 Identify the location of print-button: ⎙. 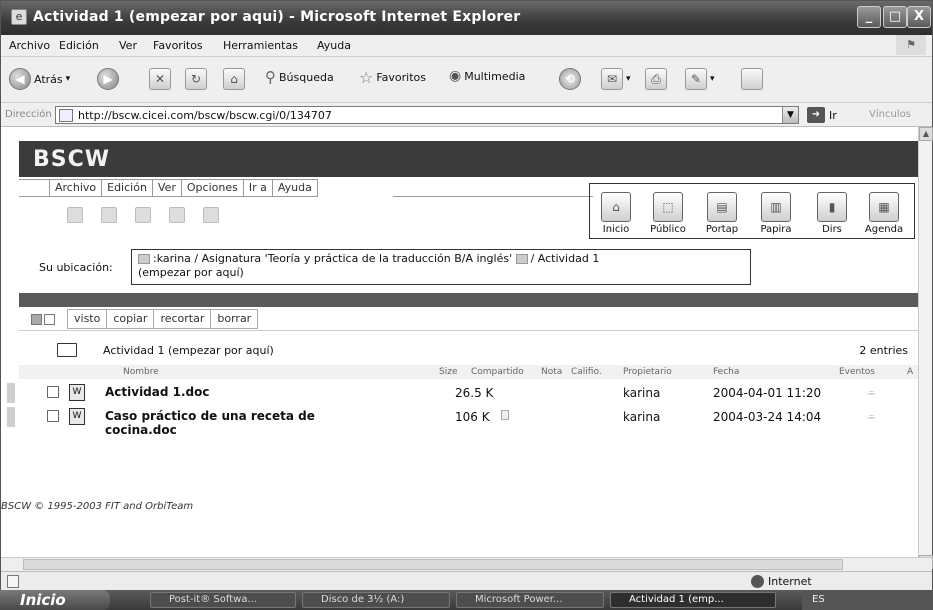
(656, 79).